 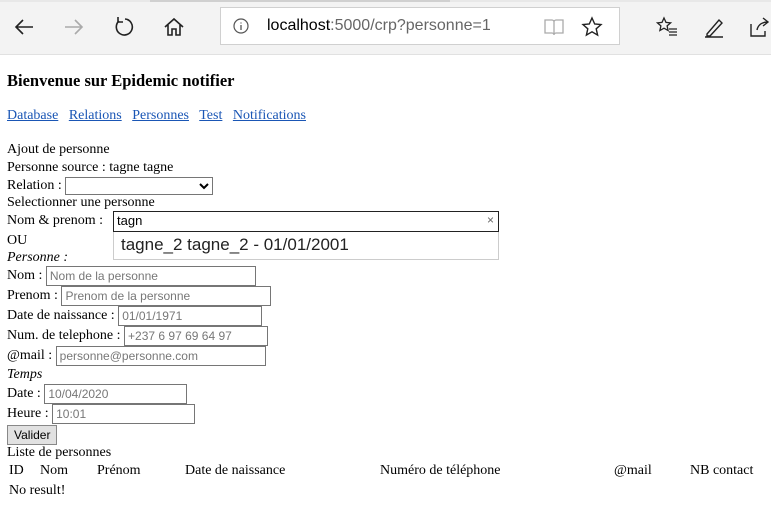 I want to click on source-person-label: Personne source : tagne tagne, so click(x=90, y=167).